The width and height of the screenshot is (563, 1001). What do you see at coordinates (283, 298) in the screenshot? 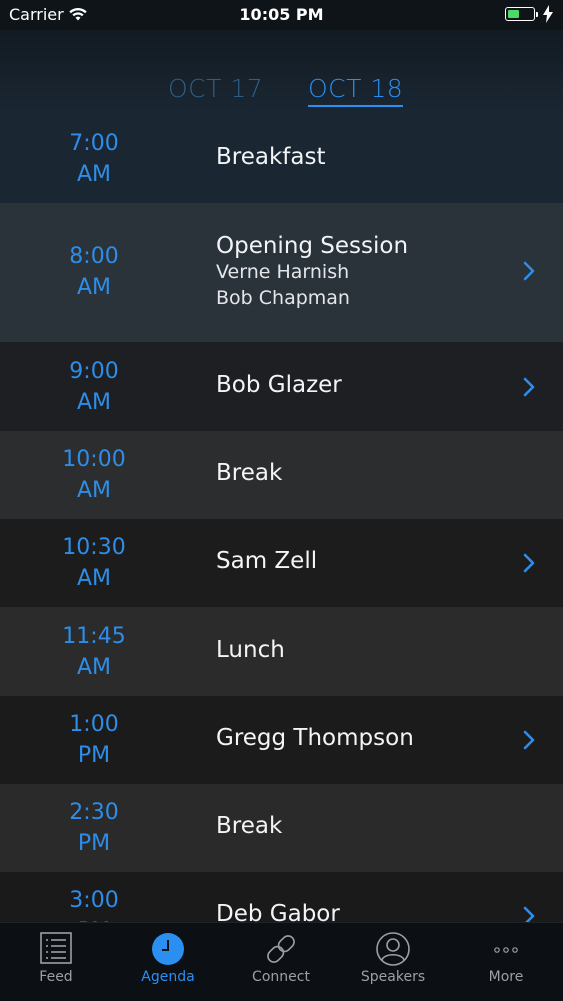
I see `speaker-name: Bob Chapman` at bounding box center [283, 298].